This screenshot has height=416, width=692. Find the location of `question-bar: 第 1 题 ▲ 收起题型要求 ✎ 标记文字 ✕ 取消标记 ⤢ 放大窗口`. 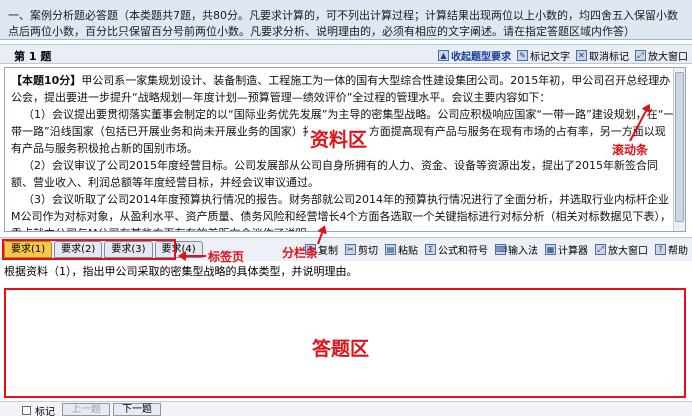

question-bar: 第 1 题 ▲ 收起题型要求 ✎ 标记文字 ✕ 取消标记 ⤢ 放大窗口 is located at coordinates (346, 54).